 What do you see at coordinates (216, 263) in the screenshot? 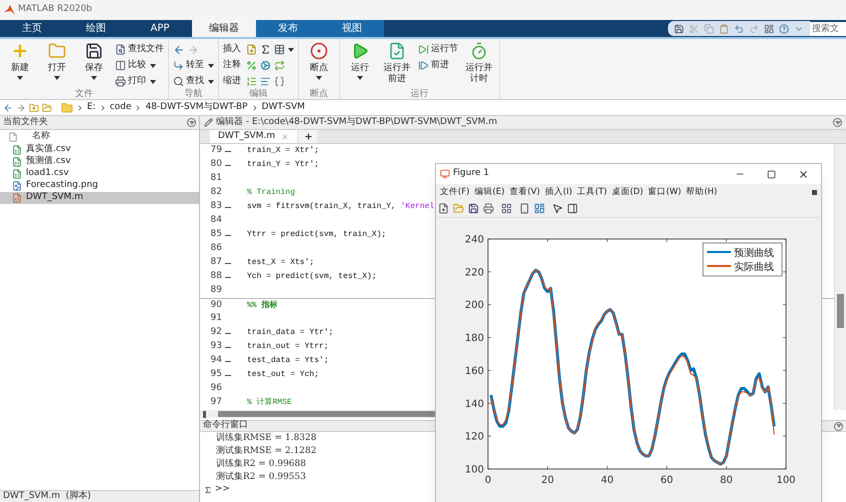
I see `line-number: 87` at bounding box center [216, 263].